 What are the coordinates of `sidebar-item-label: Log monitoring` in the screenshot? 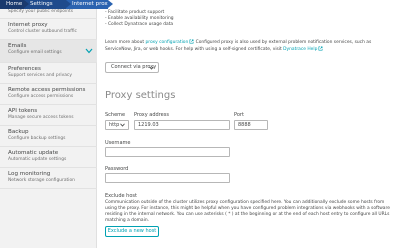 It's located at (29, 174).